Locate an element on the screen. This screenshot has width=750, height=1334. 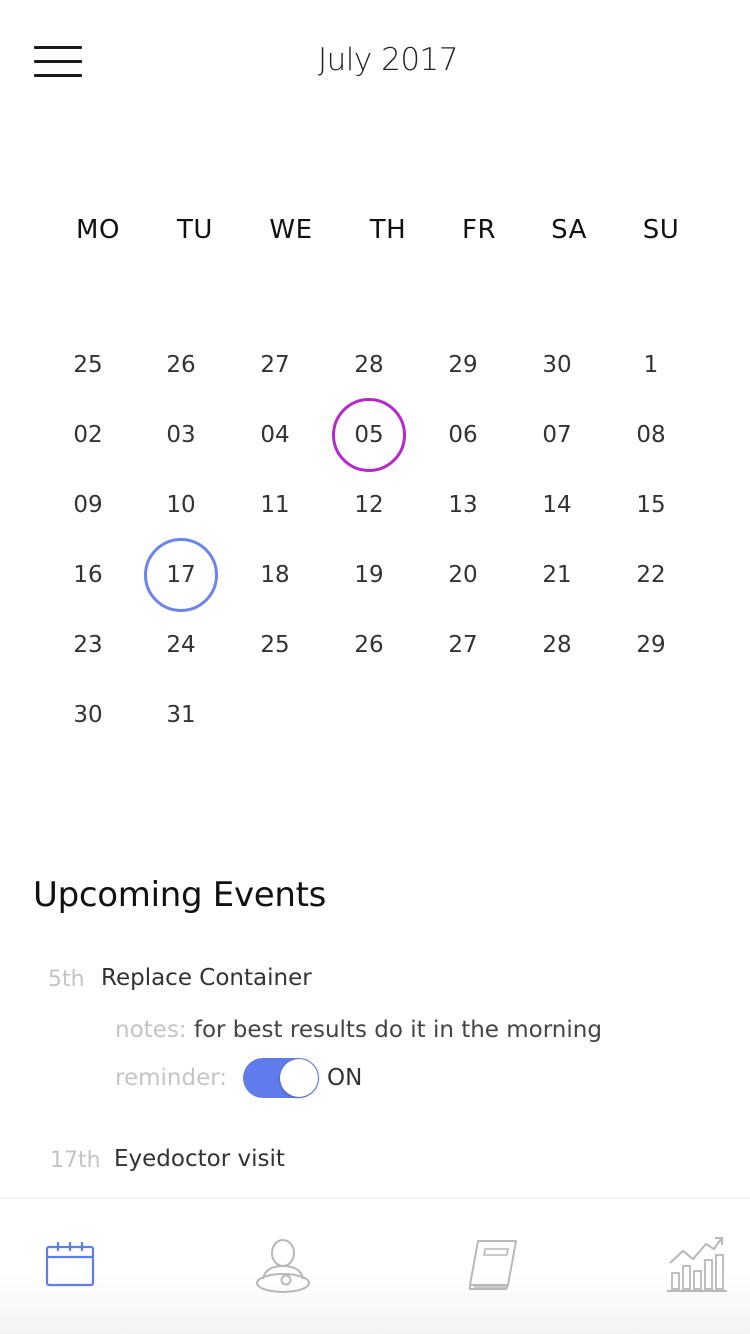
notes-label: notes: is located at coordinates (151, 1030).